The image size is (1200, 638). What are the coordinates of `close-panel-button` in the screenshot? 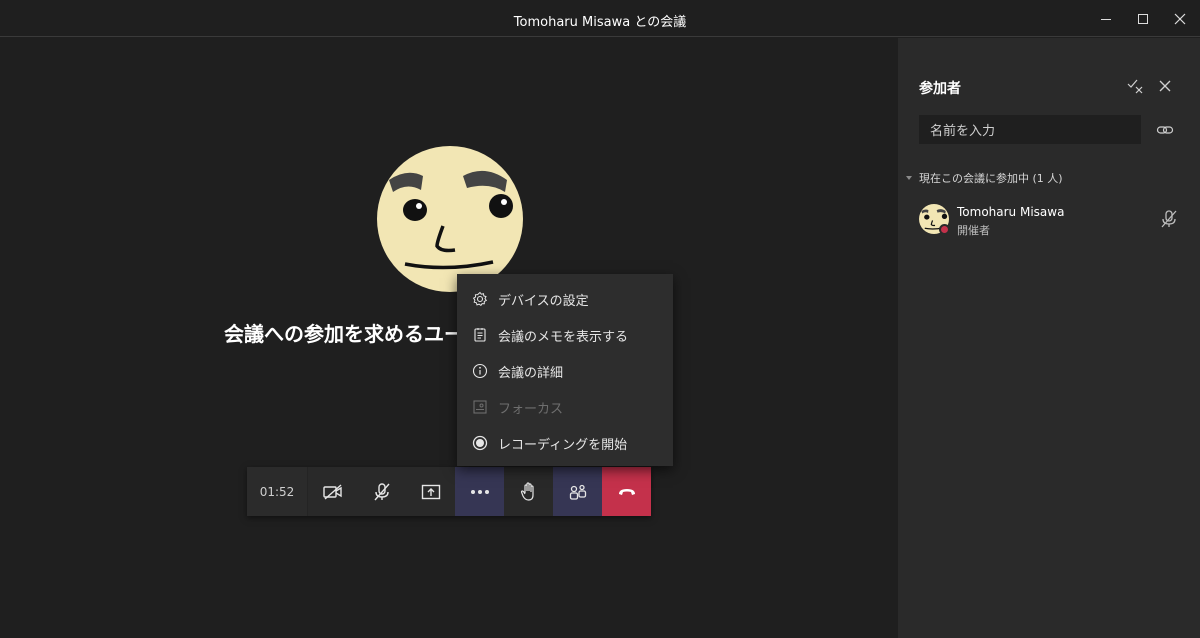 It's located at (1165, 86).